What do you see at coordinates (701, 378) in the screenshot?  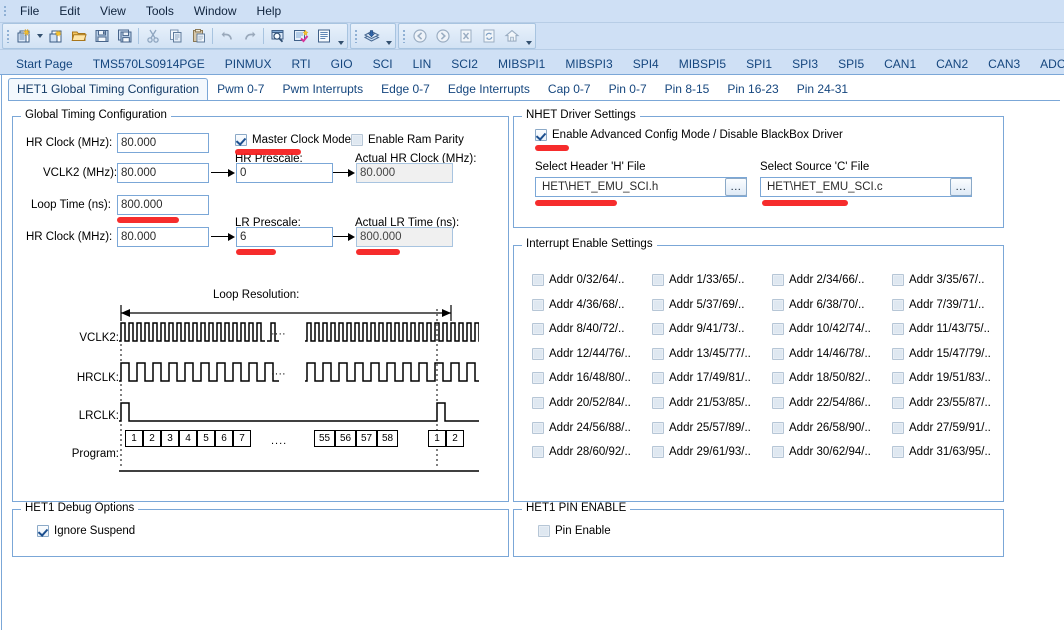 I see `interrupt-enable-checkbox: Addr 17/49/81/..` at bounding box center [701, 378].